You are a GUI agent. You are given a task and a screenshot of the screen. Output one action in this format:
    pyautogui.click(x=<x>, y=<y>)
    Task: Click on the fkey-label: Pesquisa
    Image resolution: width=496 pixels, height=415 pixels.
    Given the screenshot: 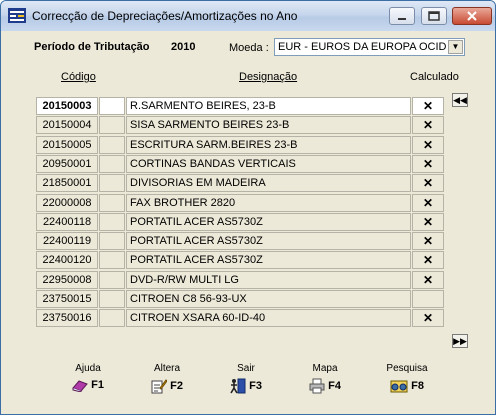 What is the action you would take?
    pyautogui.click(x=407, y=368)
    